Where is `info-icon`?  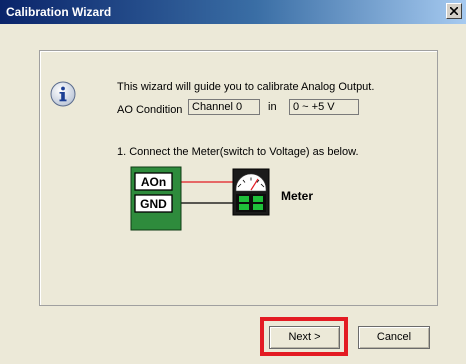
info-icon is located at coordinates (63, 94).